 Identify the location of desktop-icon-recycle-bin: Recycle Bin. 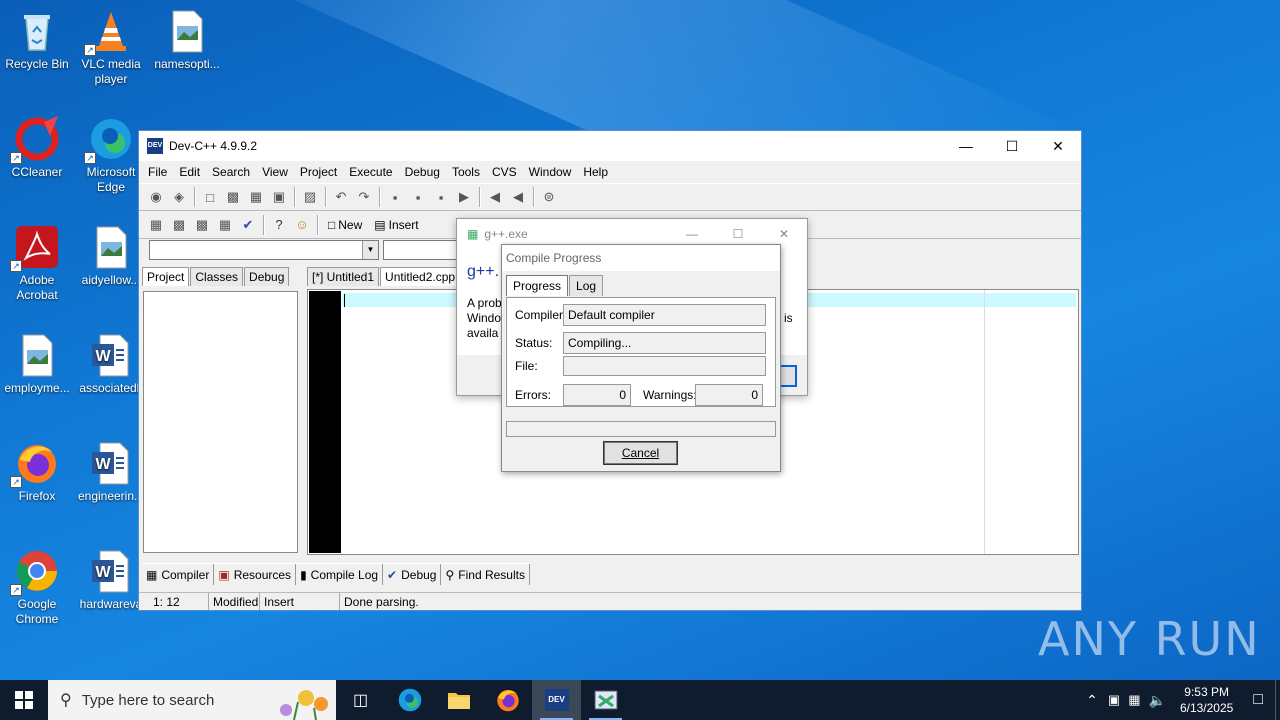
(37, 40).